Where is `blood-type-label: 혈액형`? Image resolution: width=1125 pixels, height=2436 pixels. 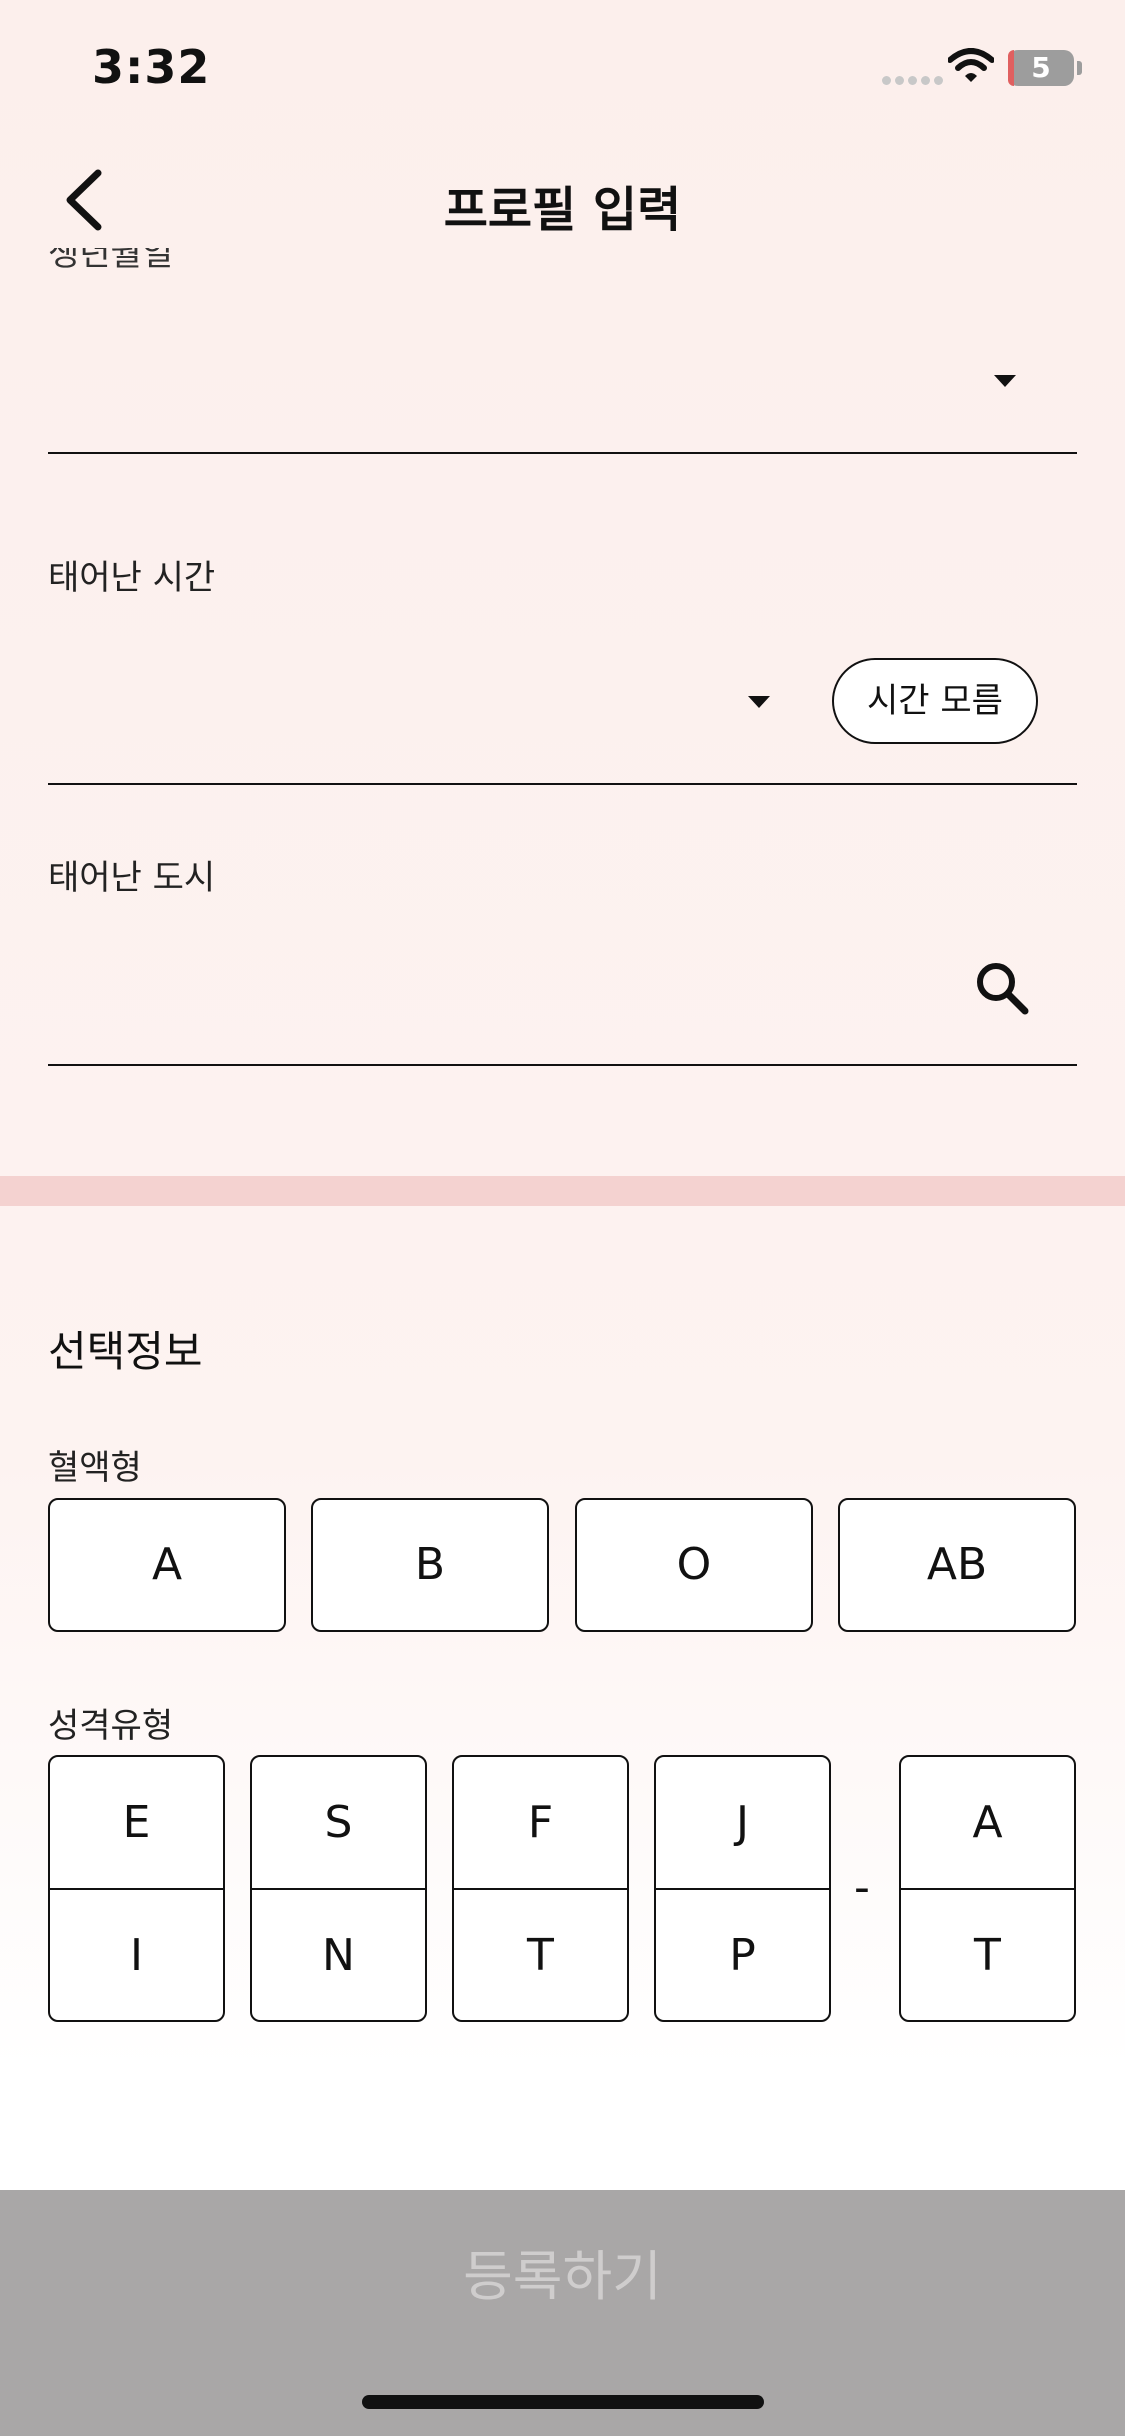
blood-type-label: 혈액형 is located at coordinates (95, 1468).